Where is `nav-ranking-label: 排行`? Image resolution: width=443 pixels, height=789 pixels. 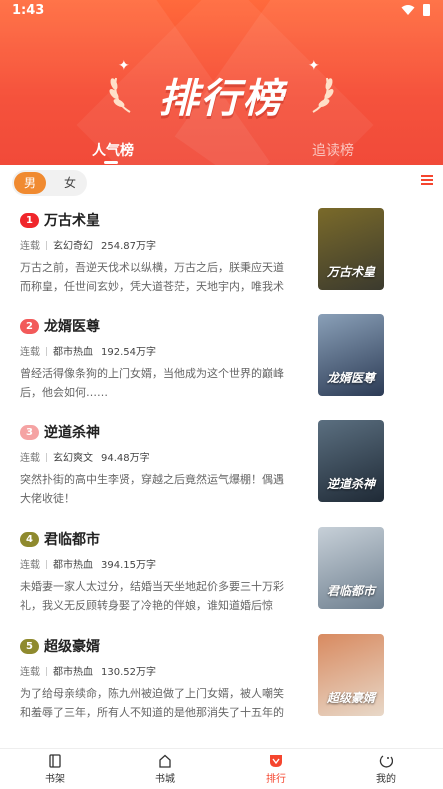
nav-ranking-label: 排行 is located at coordinates (276, 779).